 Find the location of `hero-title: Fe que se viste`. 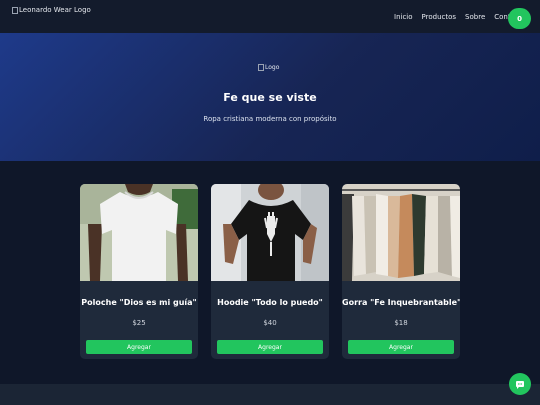

hero-title: Fe que se viste is located at coordinates (270, 97).